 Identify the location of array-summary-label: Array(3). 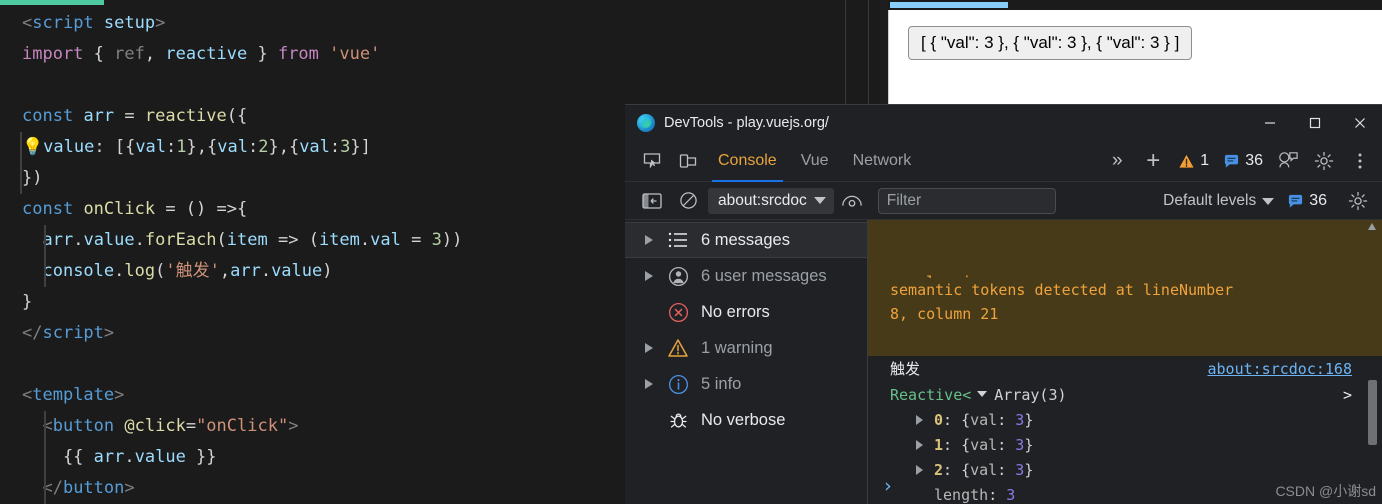
(1030, 395).